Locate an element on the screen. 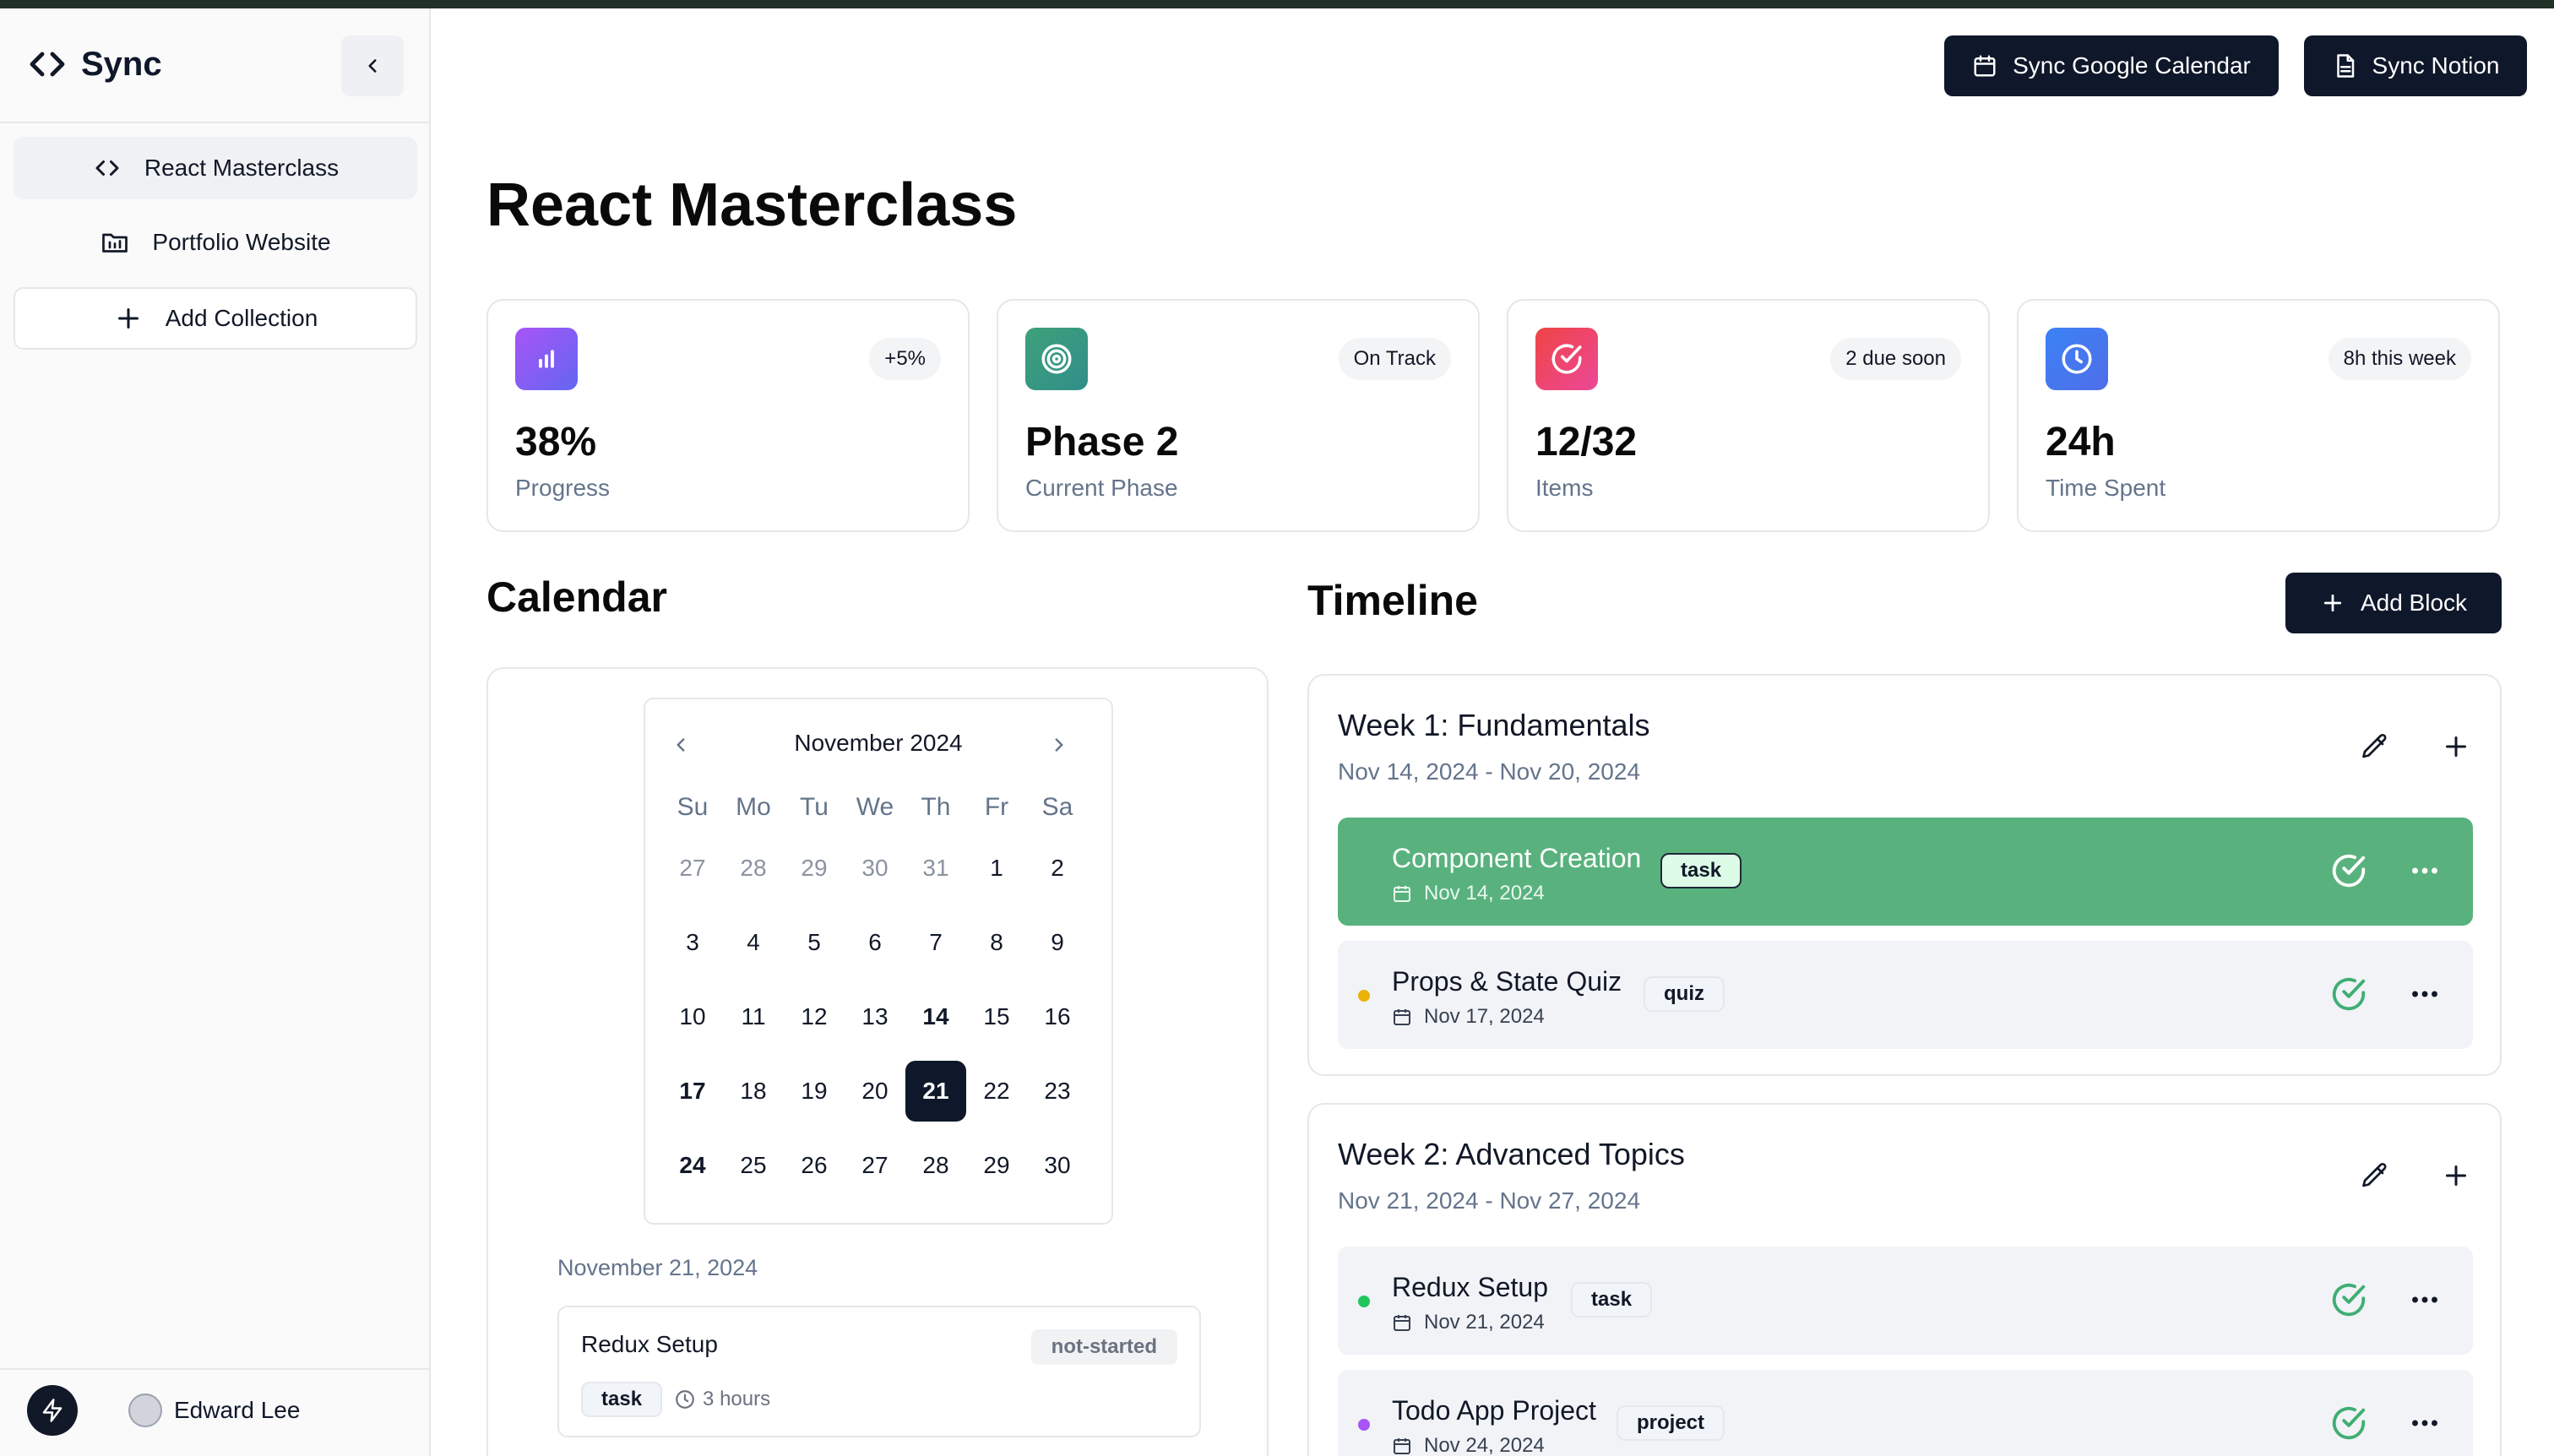  calendar-day: 4 is located at coordinates (753, 942).